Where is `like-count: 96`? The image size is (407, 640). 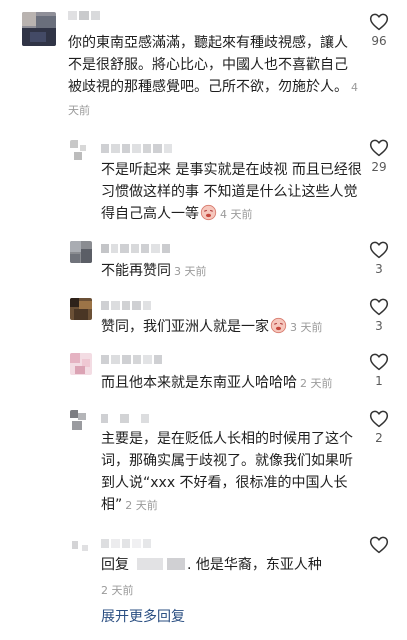 like-count: 96 is located at coordinates (379, 41).